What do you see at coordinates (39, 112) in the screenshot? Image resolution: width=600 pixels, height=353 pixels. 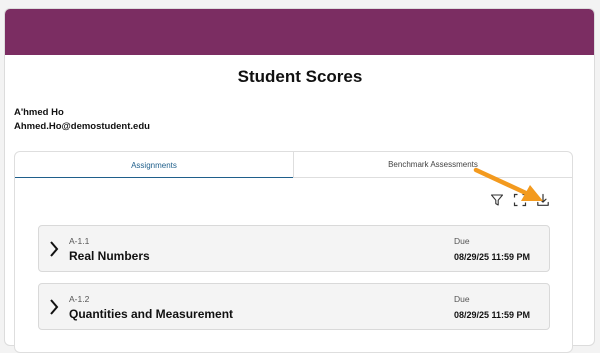 I see `student-name: A'hmed Ho` at bounding box center [39, 112].